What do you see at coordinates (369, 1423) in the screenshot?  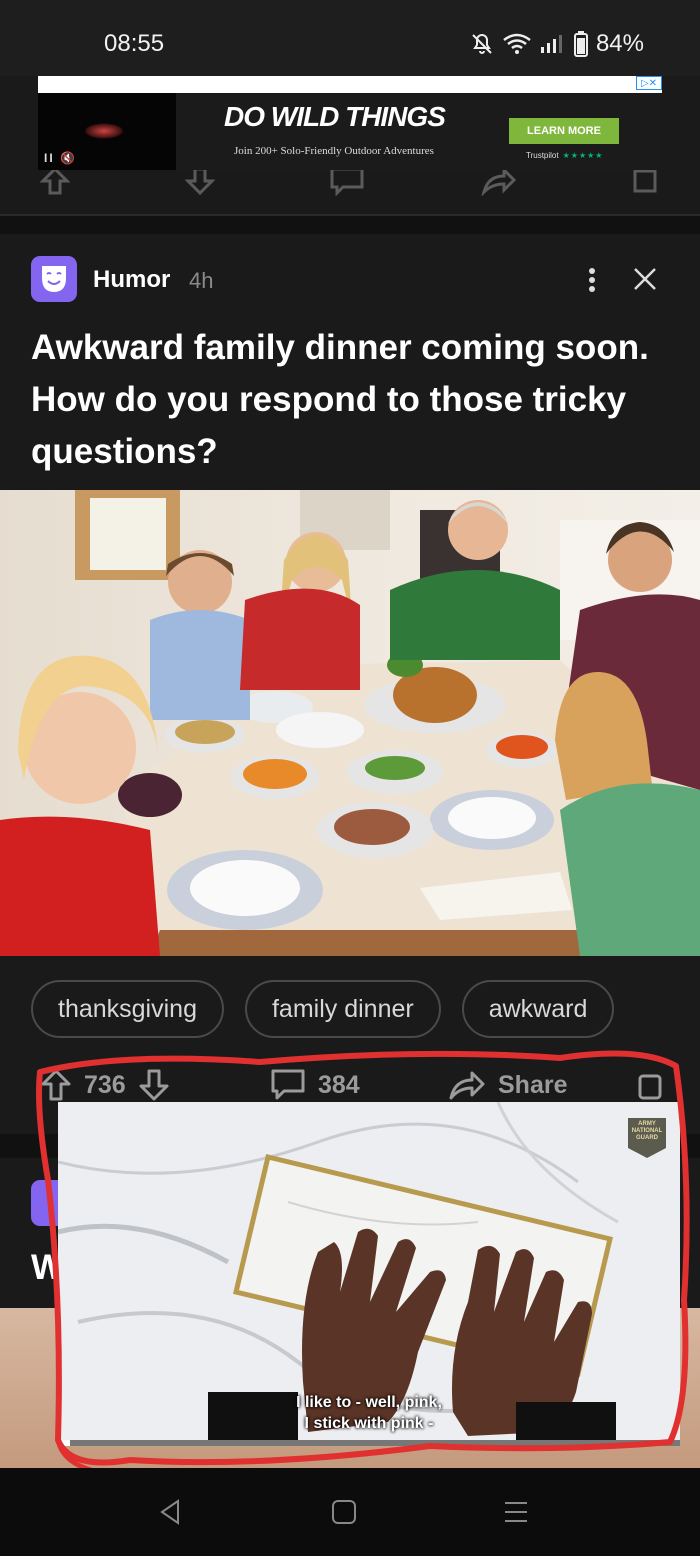 I see `caption-line-2: I stick with pink -` at bounding box center [369, 1423].